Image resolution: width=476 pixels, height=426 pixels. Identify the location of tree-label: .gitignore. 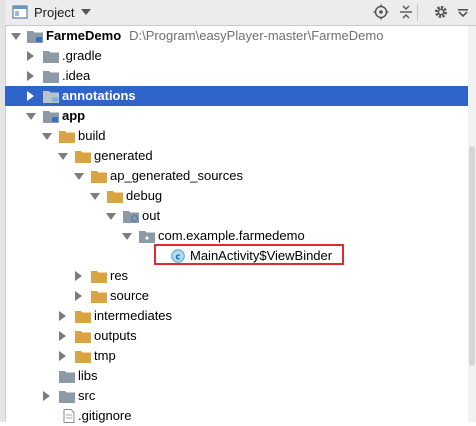
(105, 415).